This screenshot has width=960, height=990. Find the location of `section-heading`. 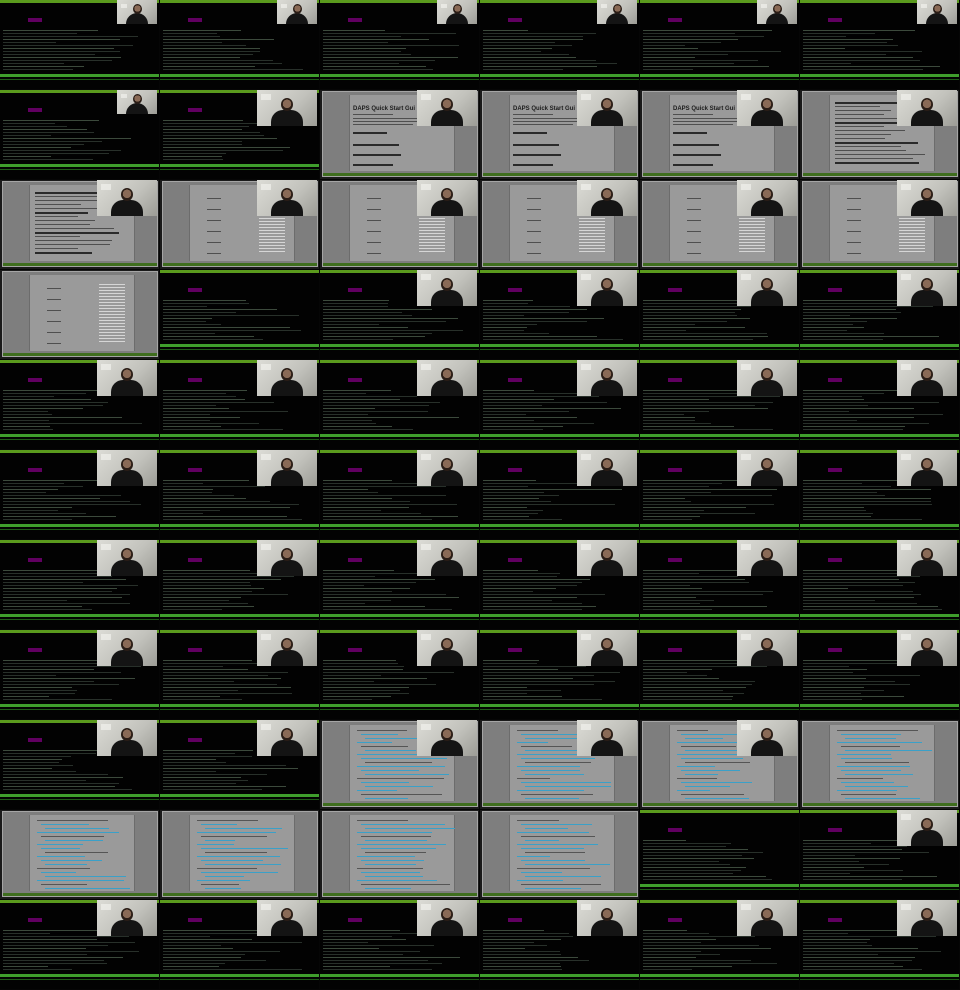

section-heading is located at coordinates (533, 165).